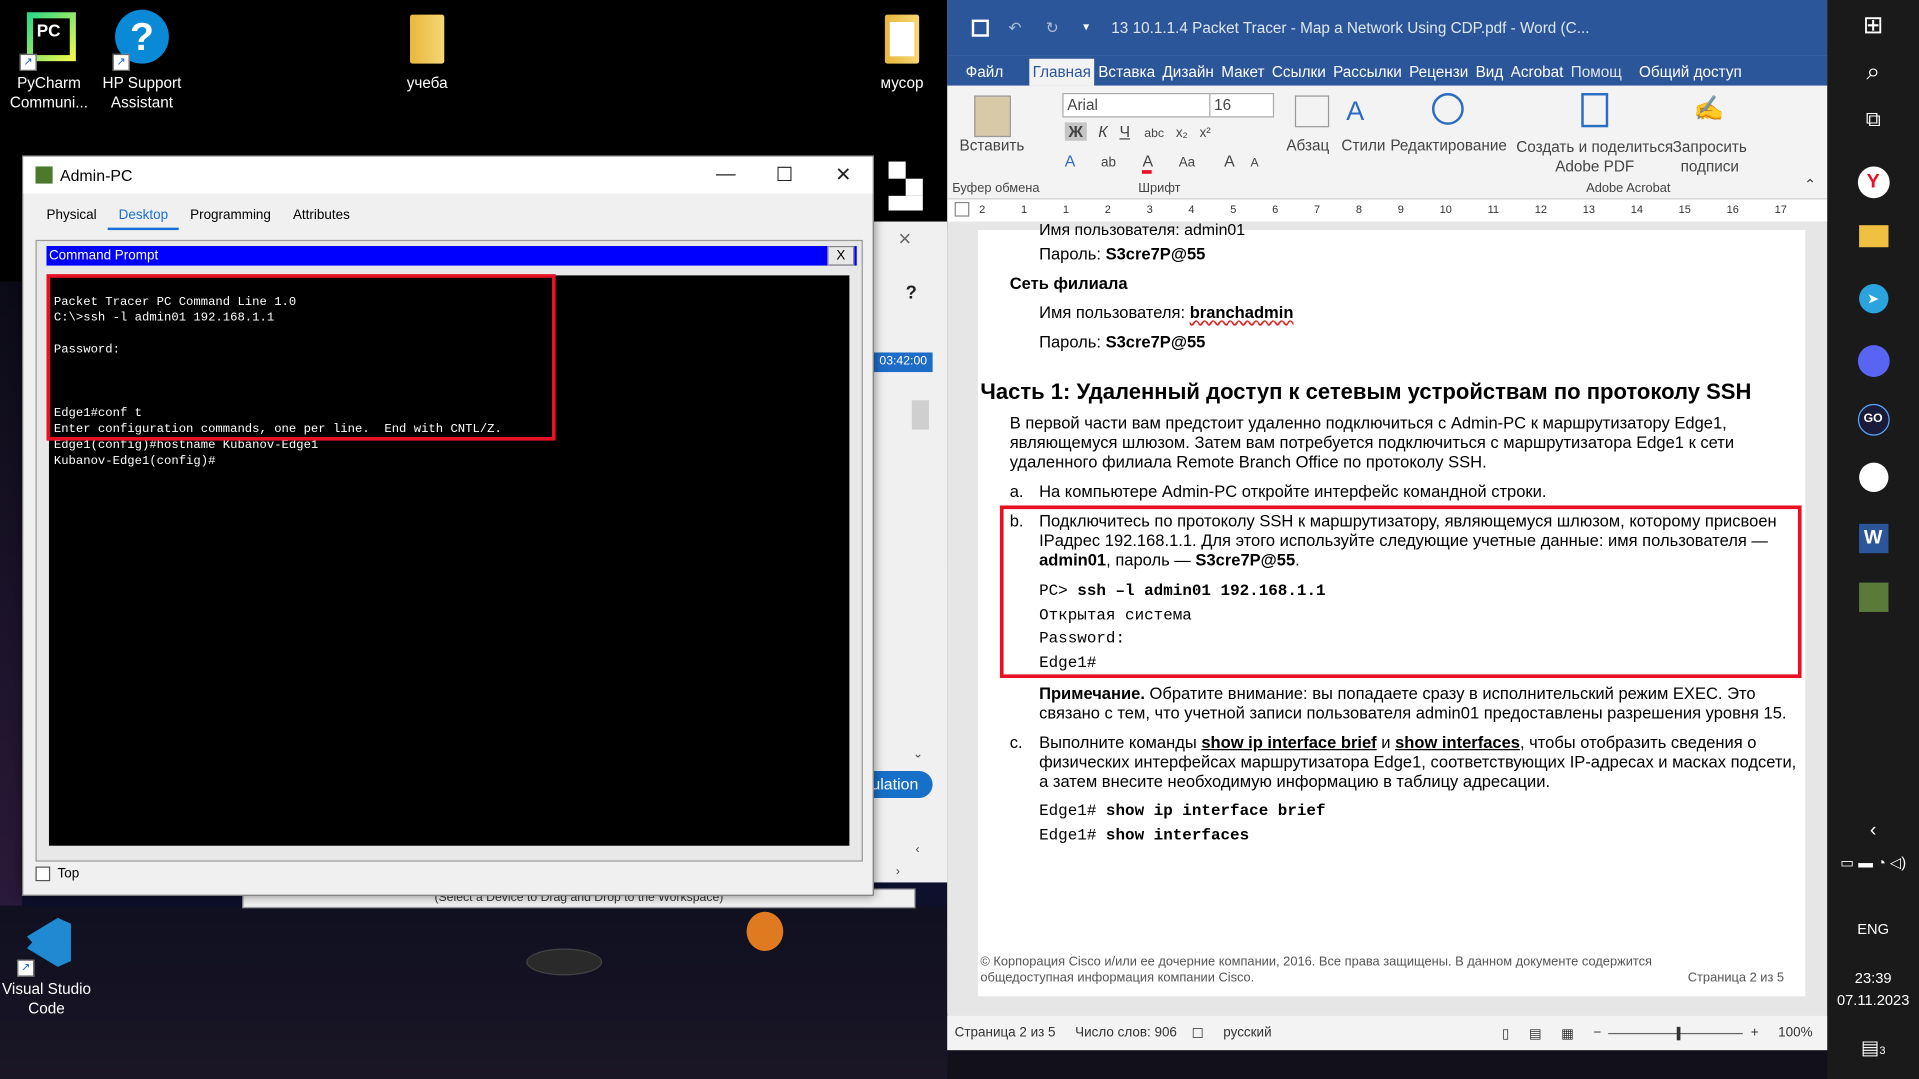 This screenshot has height=1079, width=1919. Describe the element at coordinates (1086, 27) in the screenshot. I see `qat-dropdown-icon: ▾` at that location.